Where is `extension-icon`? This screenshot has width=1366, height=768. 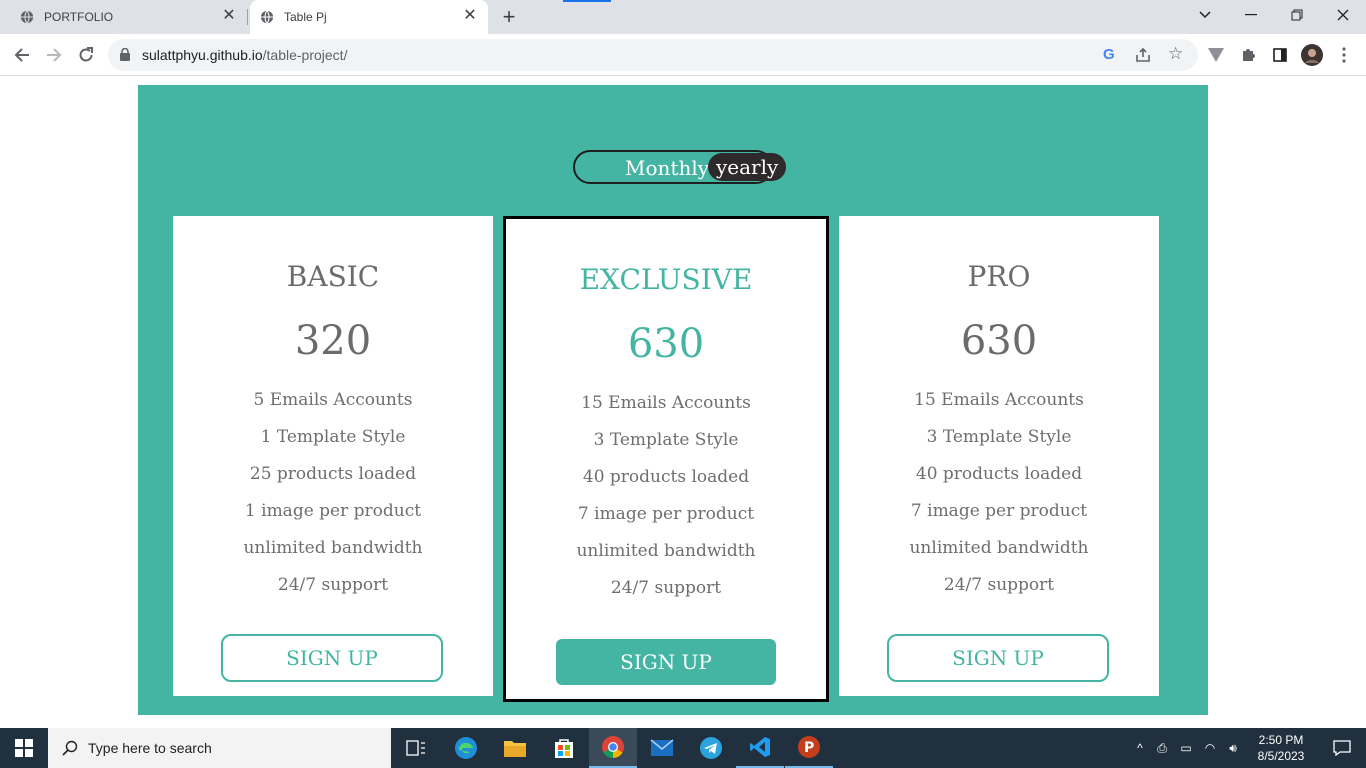
extension-icon is located at coordinates (1216, 55).